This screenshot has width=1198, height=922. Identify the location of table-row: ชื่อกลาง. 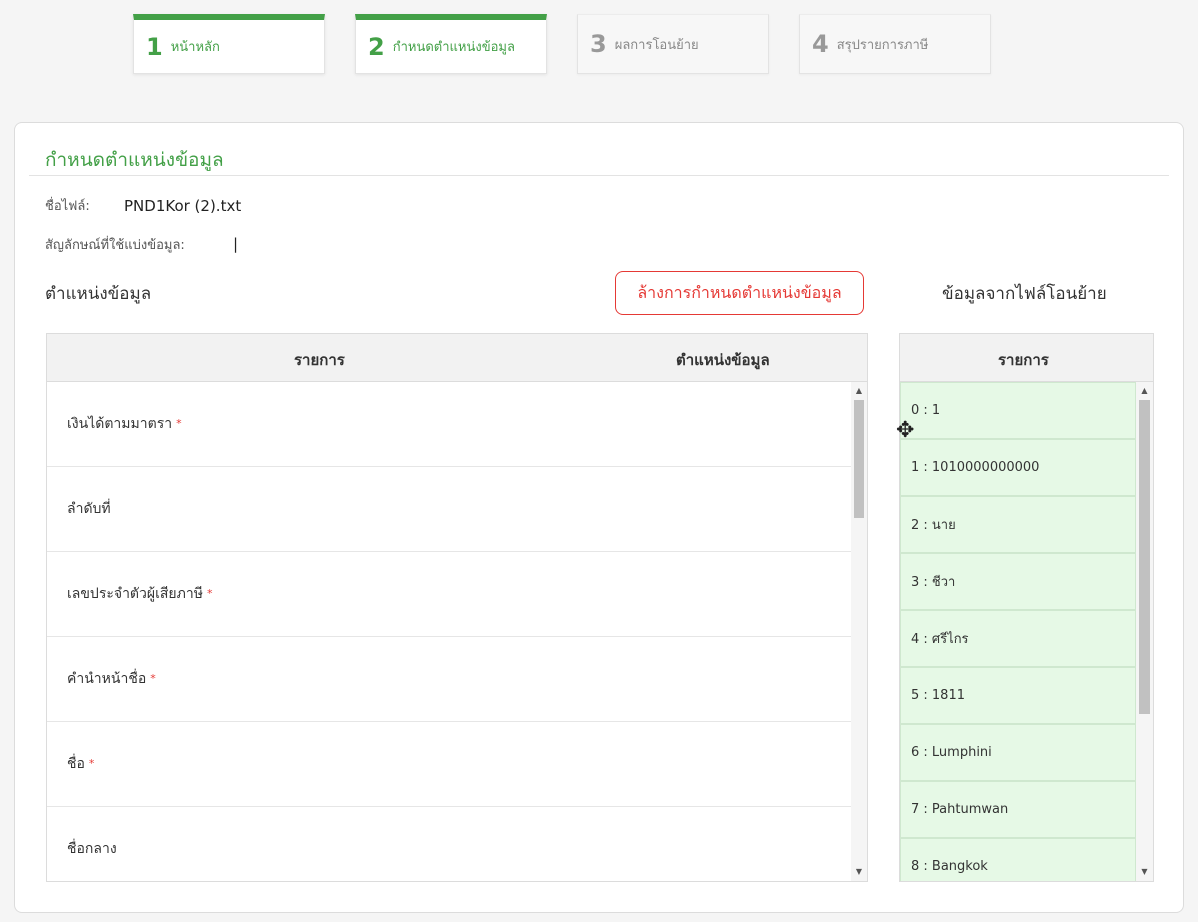
(449, 844).